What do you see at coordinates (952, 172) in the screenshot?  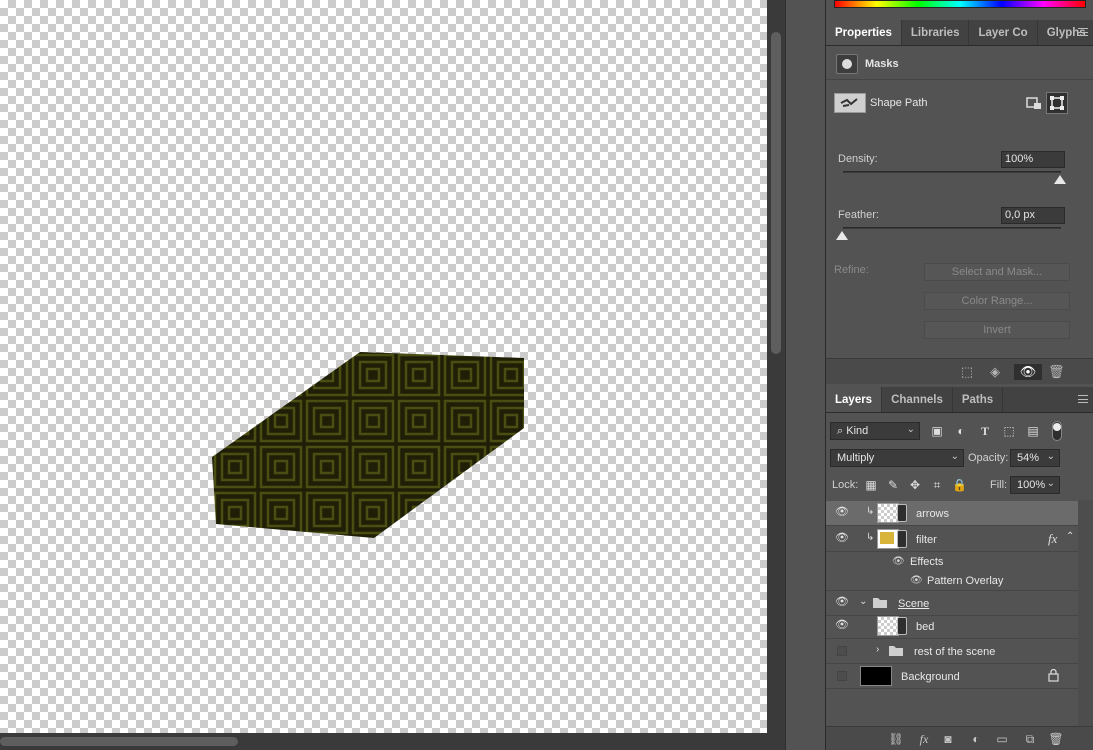 I see `density-slider` at bounding box center [952, 172].